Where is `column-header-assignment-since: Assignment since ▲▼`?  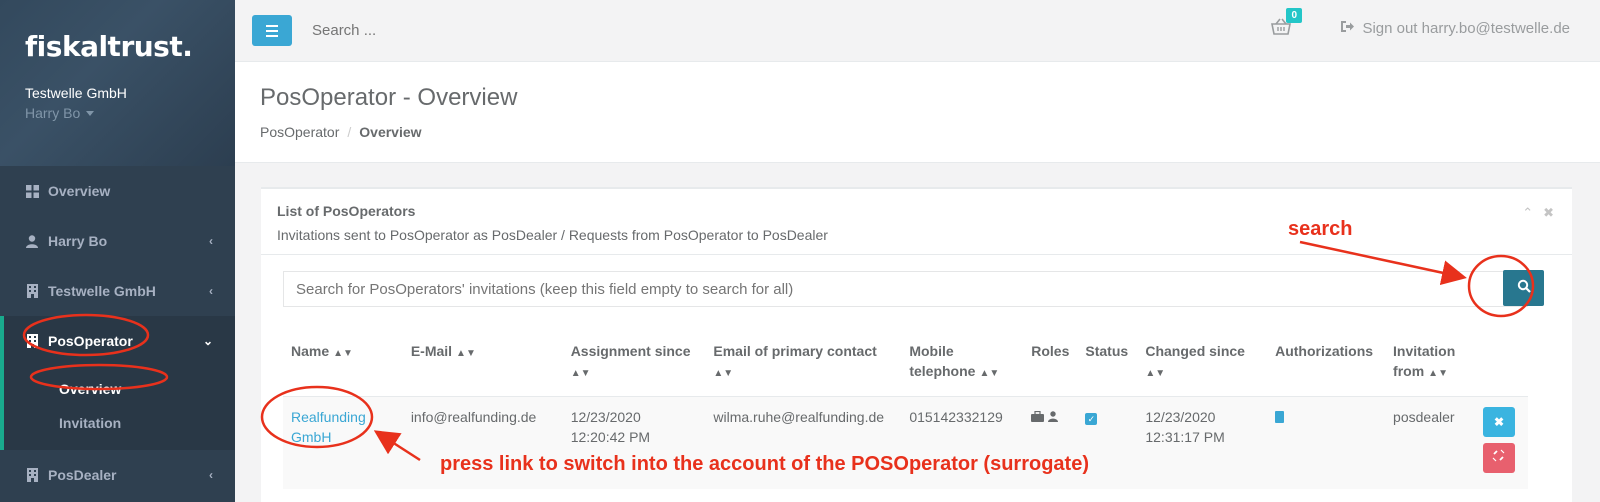
column-header-assignment-since: Assignment since ▲▼ is located at coordinates (634, 362).